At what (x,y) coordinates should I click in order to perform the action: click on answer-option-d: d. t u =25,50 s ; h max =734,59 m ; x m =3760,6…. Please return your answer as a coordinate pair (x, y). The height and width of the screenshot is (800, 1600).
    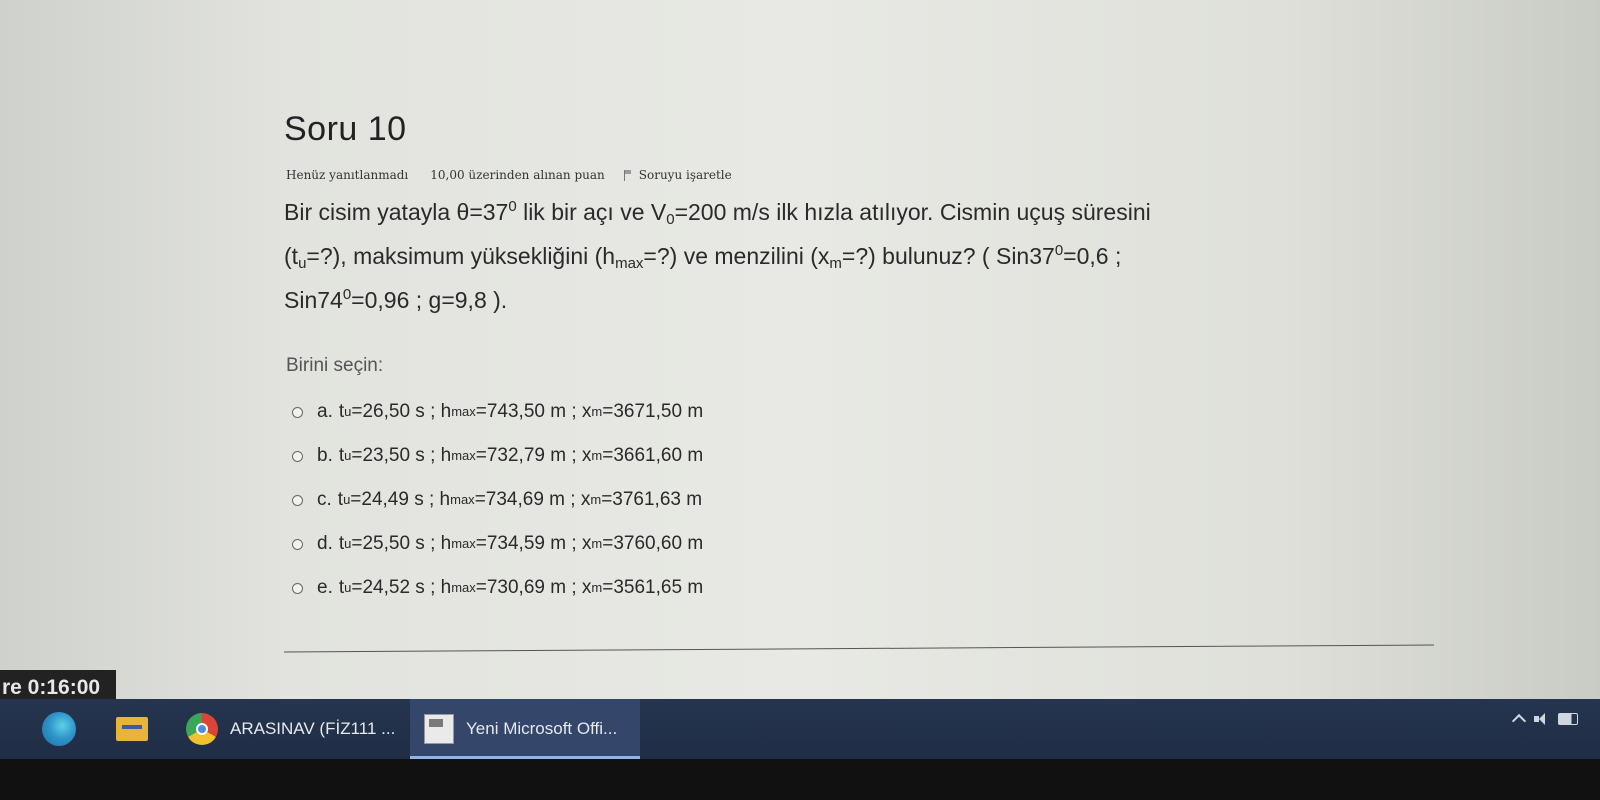
    Looking at the image, I should click on (497, 544).